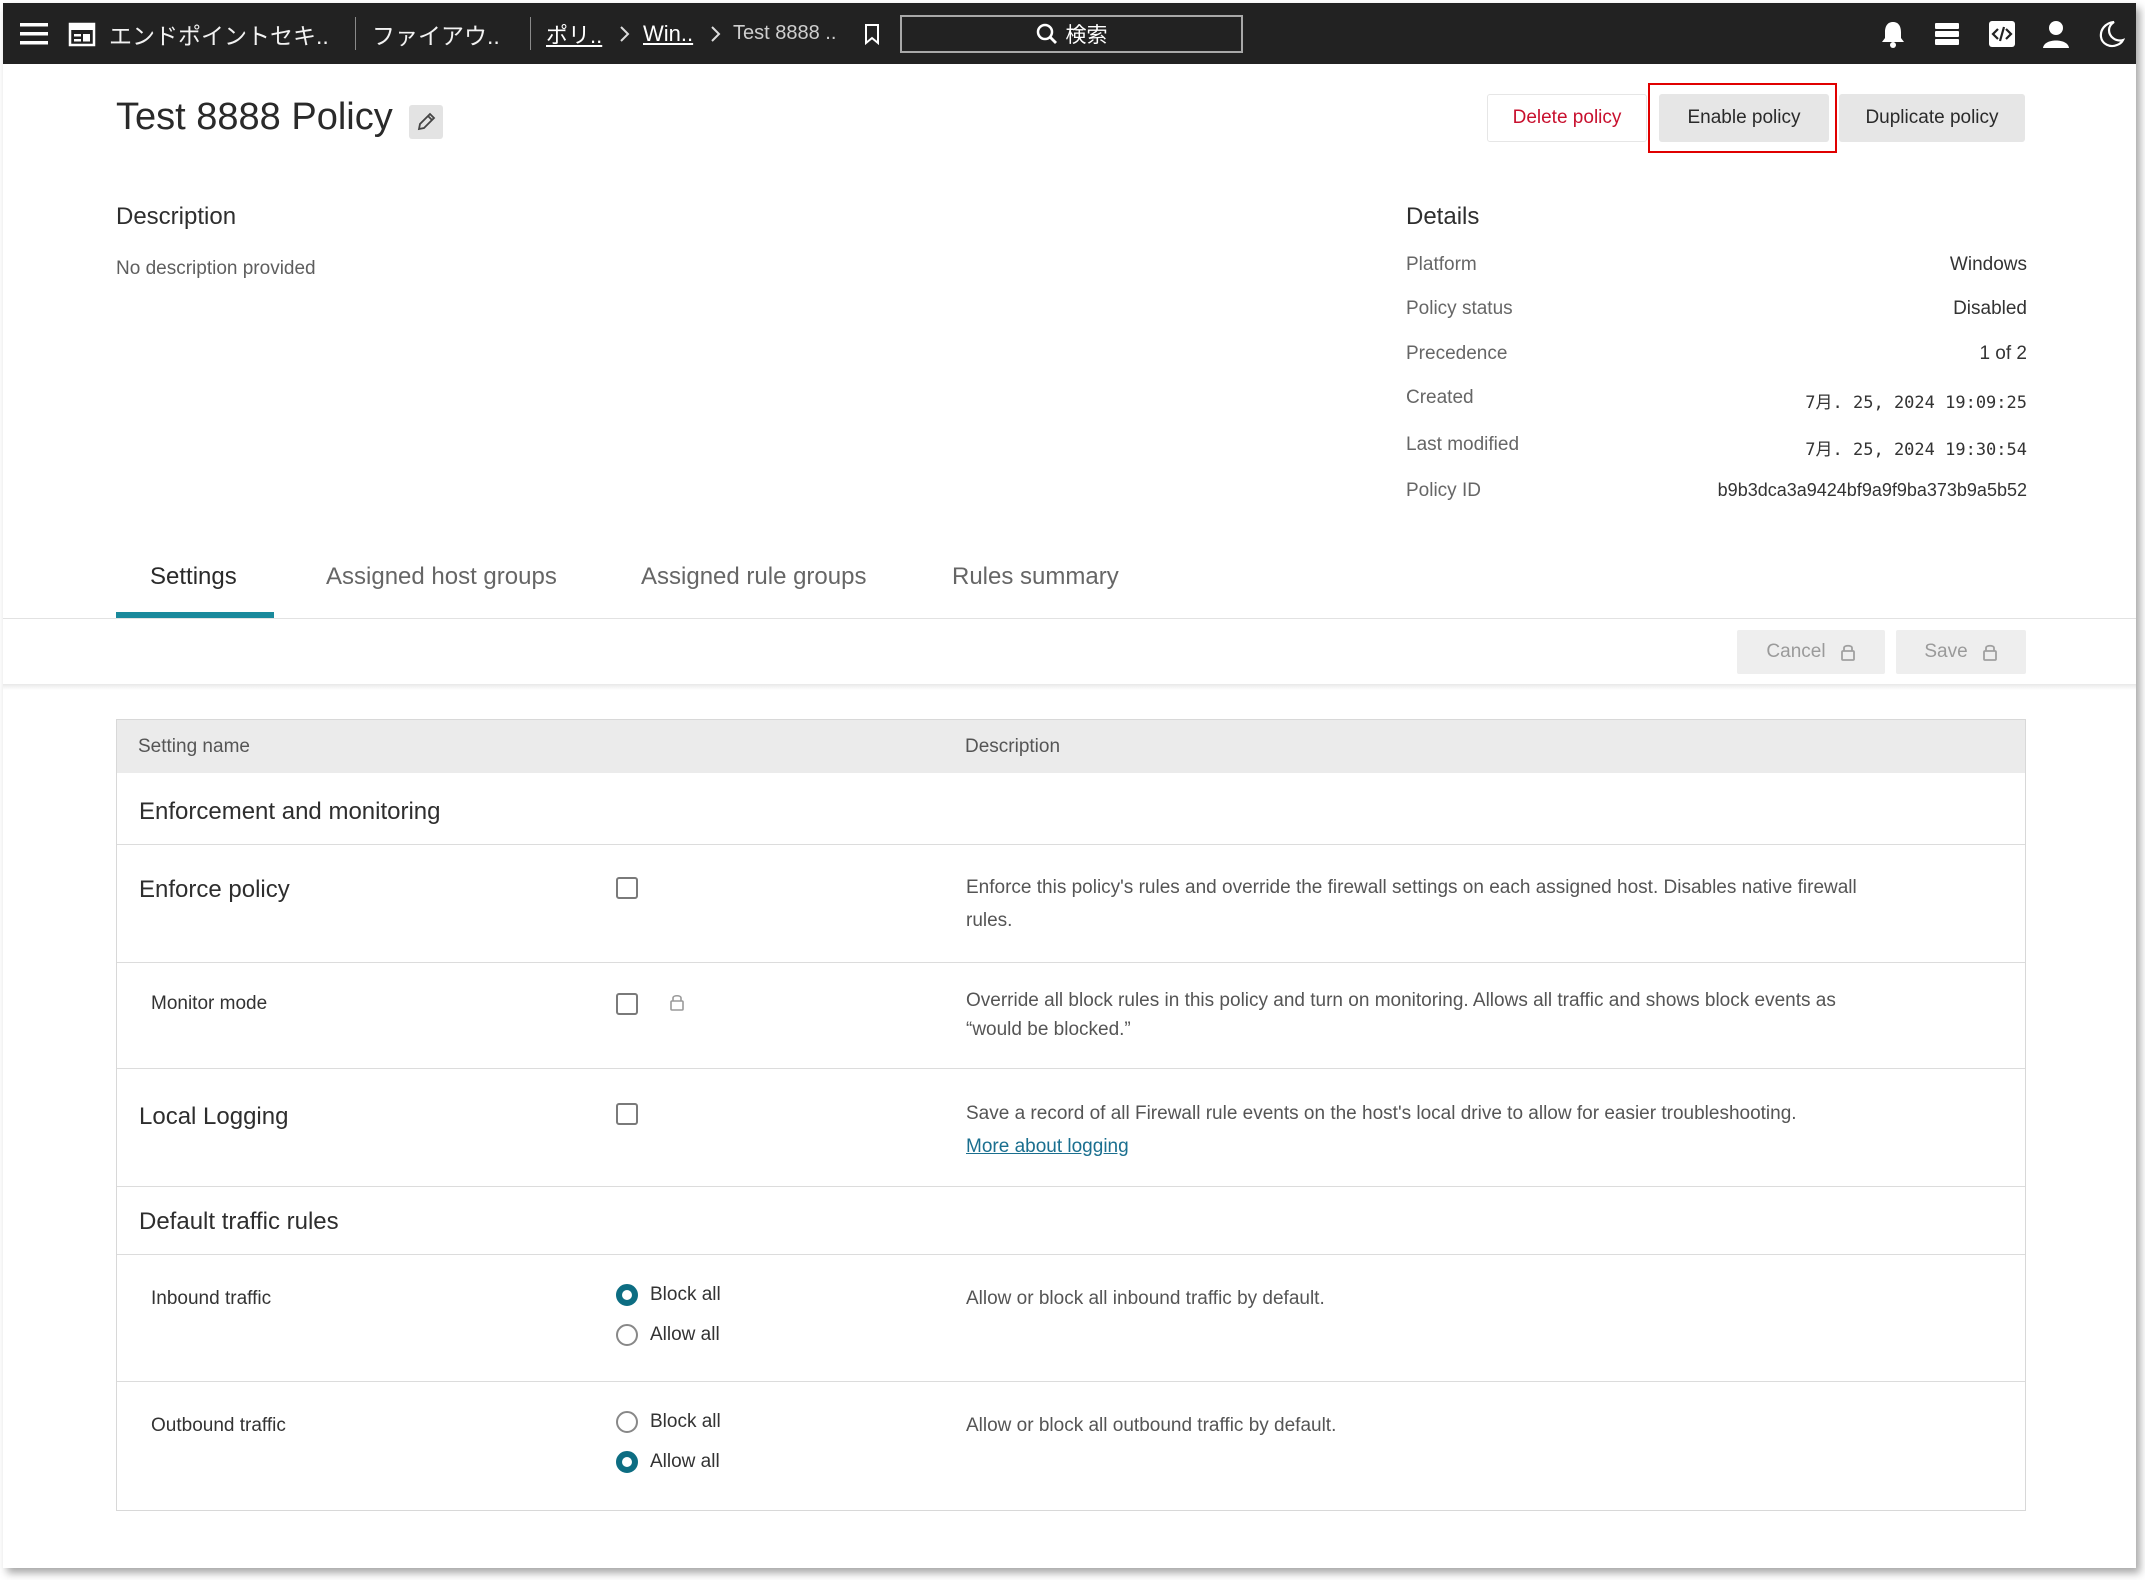 This screenshot has height=1580, width=2145. I want to click on toolbar-shadow, so click(1069, 687).